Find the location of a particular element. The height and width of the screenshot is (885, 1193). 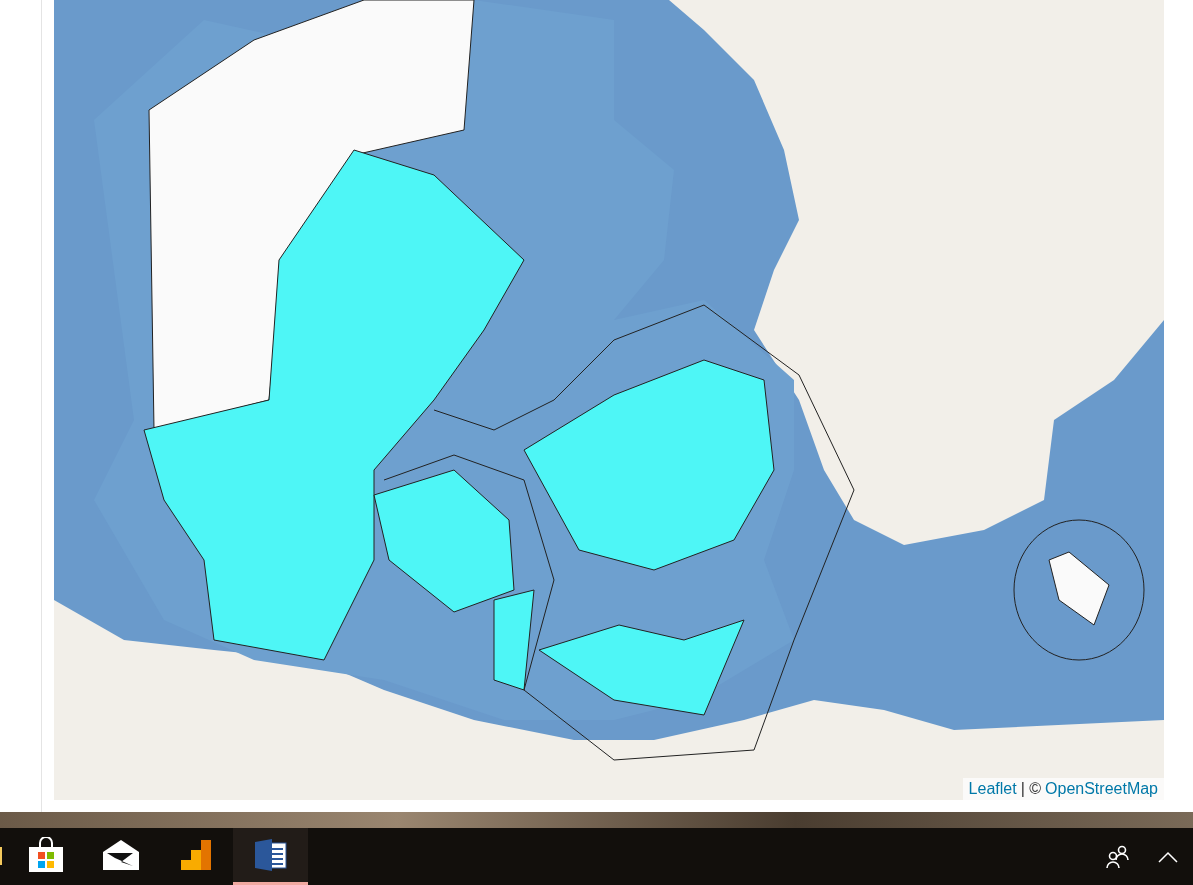

openstreetmap-link: OpenStreetMap is located at coordinates (1101, 789).